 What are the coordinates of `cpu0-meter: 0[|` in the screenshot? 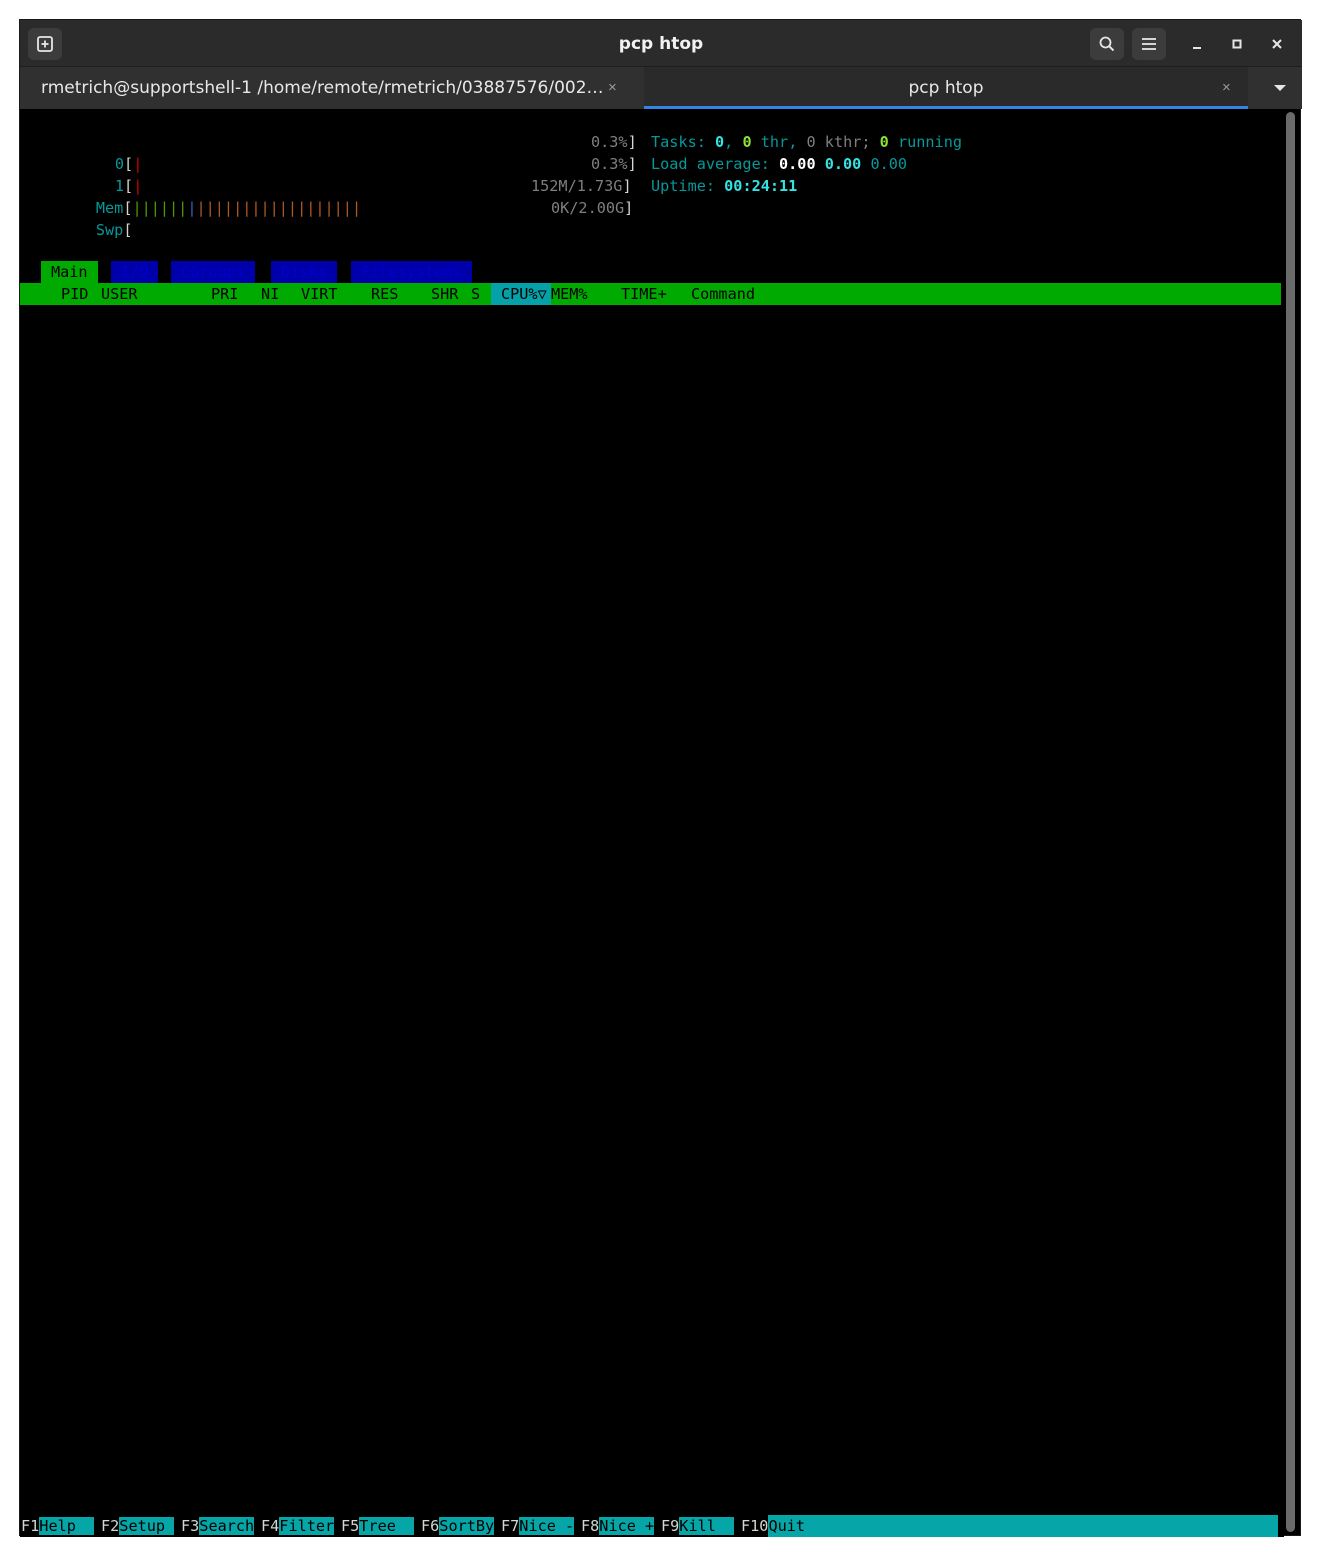 It's located at (128, 164).